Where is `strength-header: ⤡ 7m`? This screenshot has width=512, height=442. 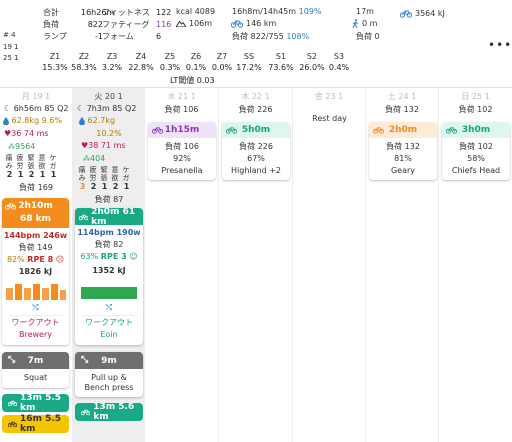 strength-header: ⤡ 7m is located at coordinates (35, 360).